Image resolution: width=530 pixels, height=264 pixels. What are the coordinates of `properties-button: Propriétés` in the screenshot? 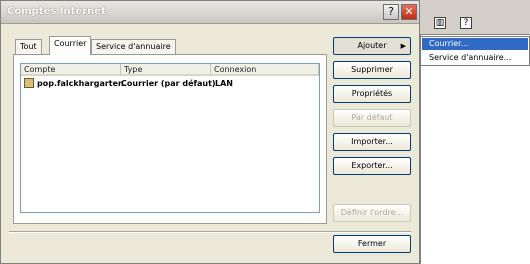 It's located at (372, 94).